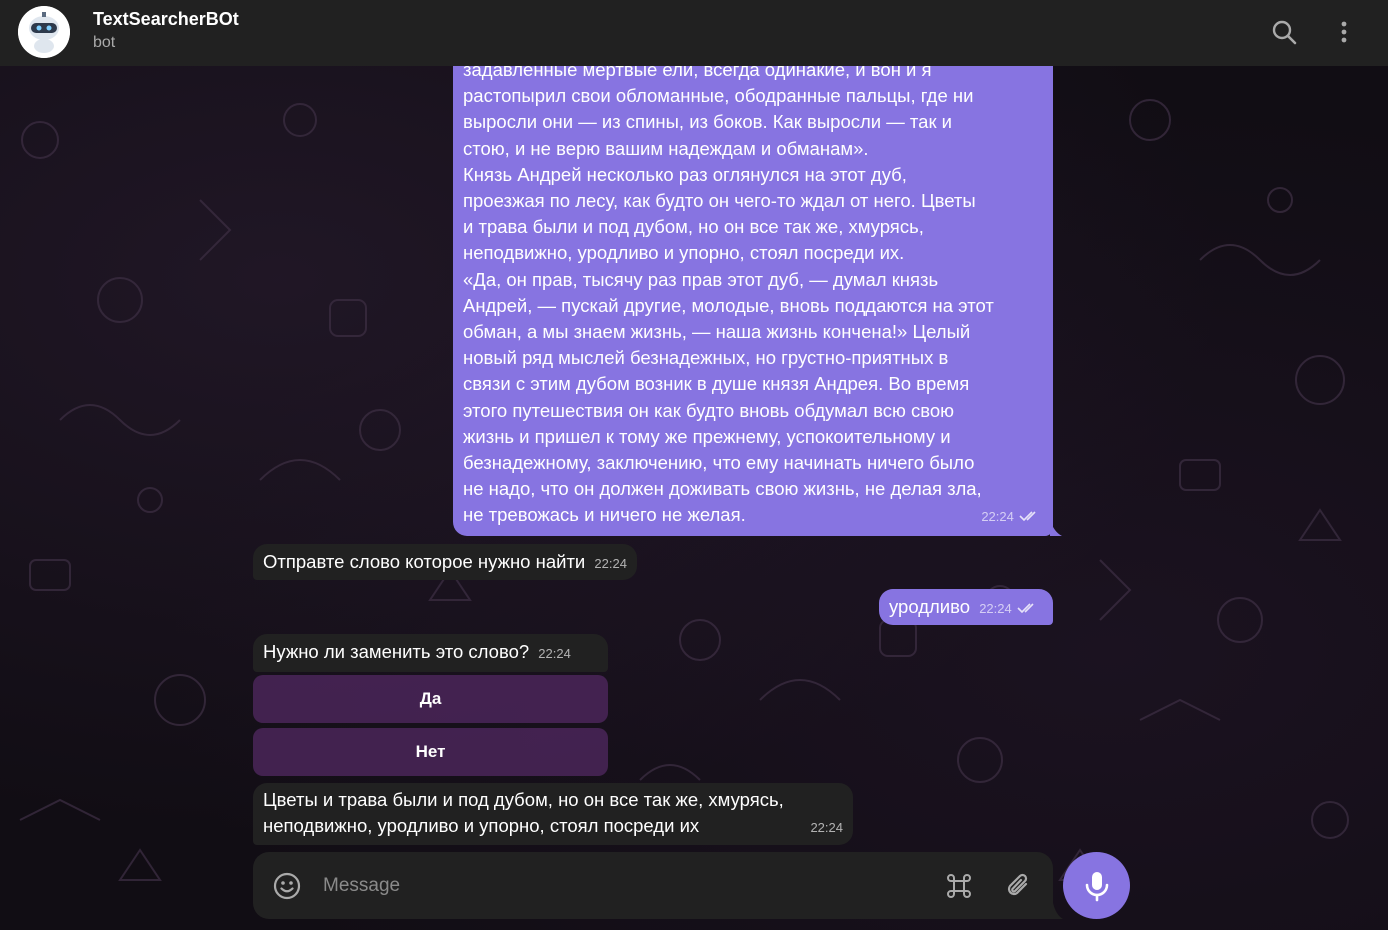  I want to click on microphone-button, so click(1096, 885).